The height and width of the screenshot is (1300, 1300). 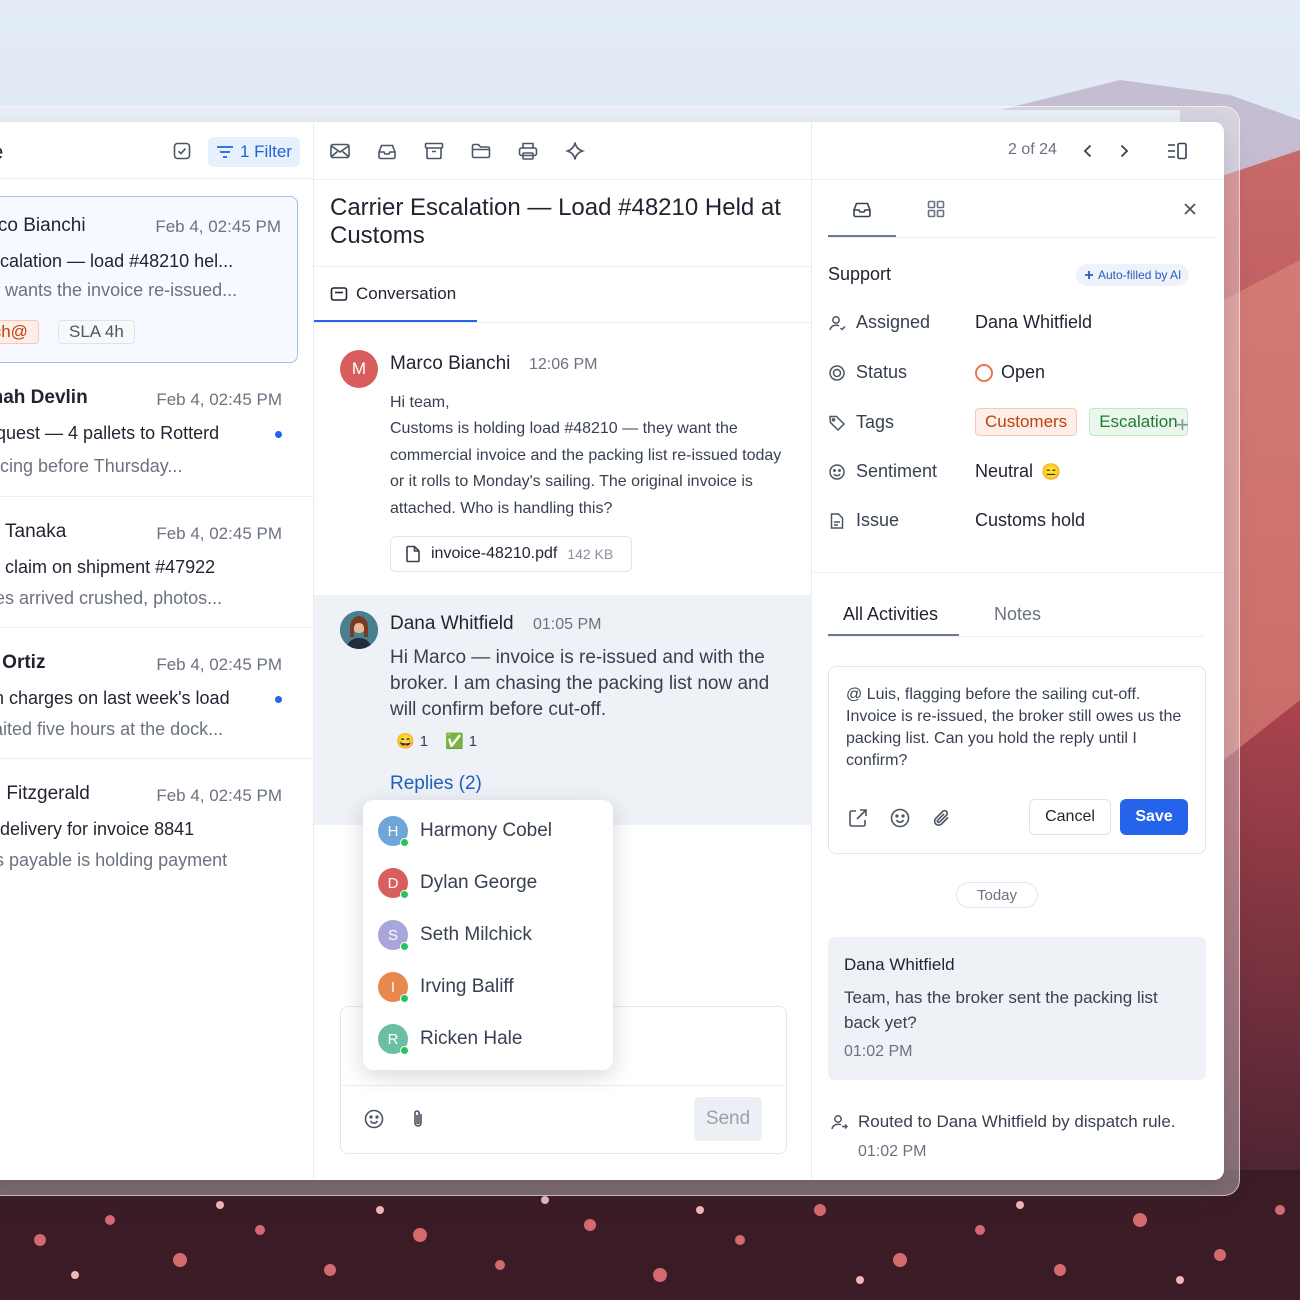 What do you see at coordinates (44, 397) in the screenshot?
I see `sender-name: nnah Devlin` at bounding box center [44, 397].